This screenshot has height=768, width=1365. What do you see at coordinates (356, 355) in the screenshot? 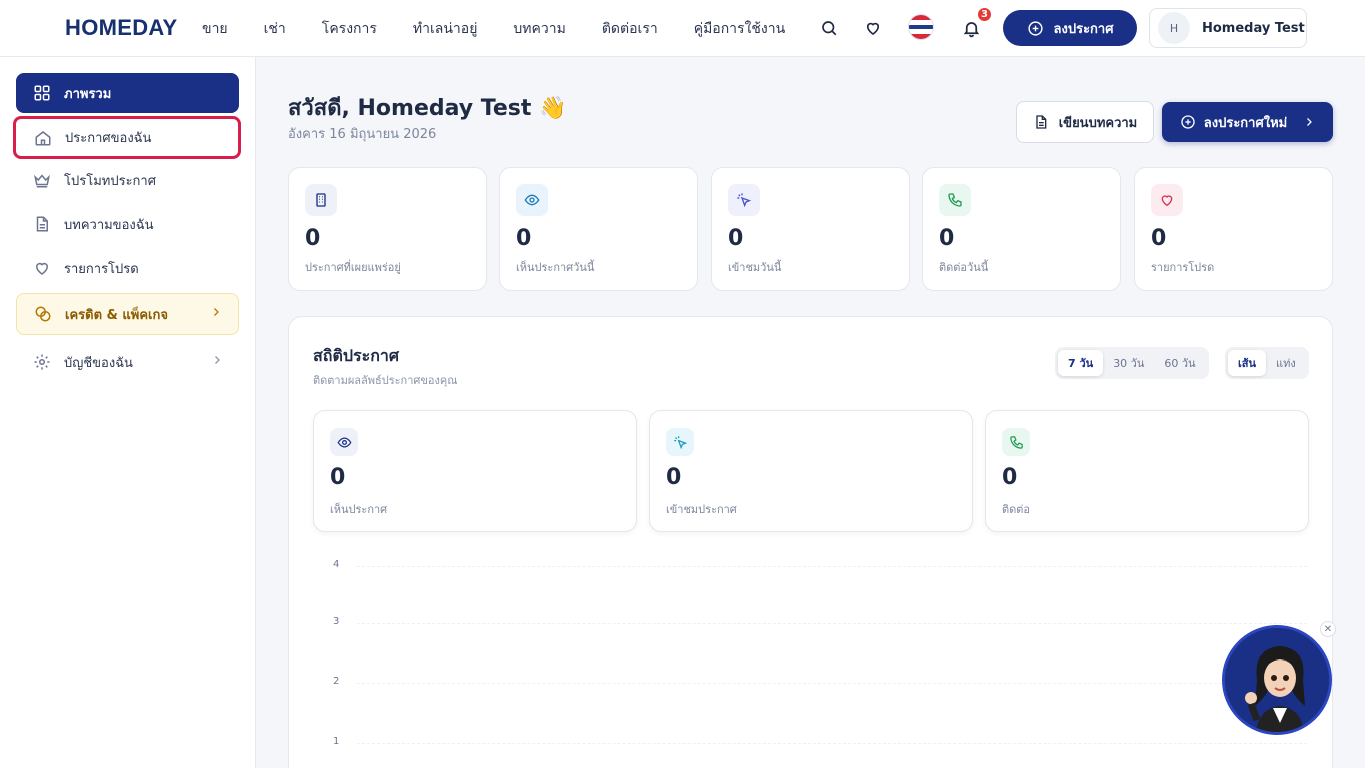
I see `analytics-title: สถิติประกาศ` at bounding box center [356, 355].